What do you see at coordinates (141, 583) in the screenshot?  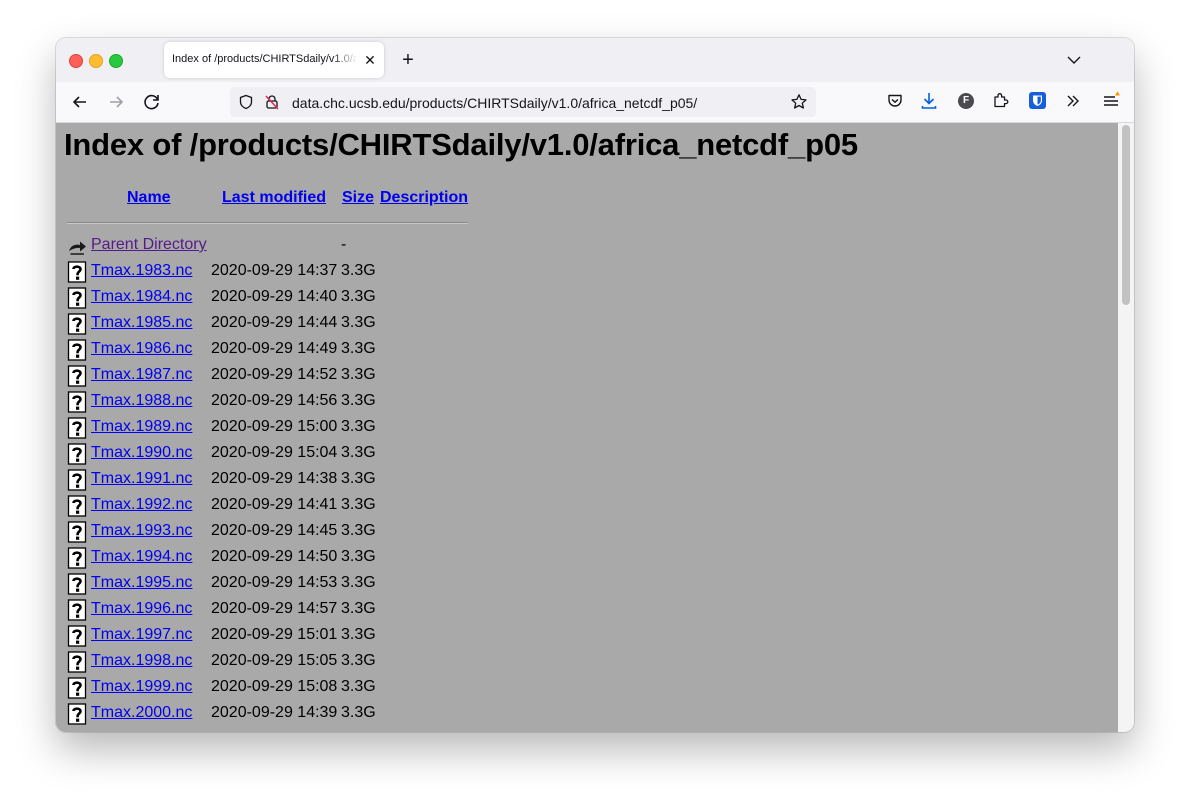 I see `file-link: Tmax.1995.nc` at bounding box center [141, 583].